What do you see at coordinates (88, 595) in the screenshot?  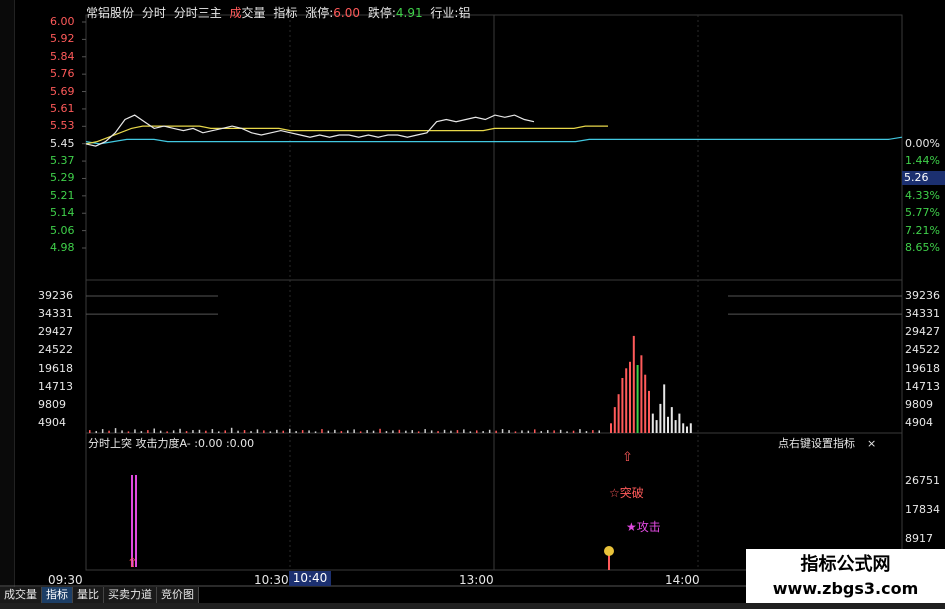 I see `tab-2: 量比` at bounding box center [88, 595].